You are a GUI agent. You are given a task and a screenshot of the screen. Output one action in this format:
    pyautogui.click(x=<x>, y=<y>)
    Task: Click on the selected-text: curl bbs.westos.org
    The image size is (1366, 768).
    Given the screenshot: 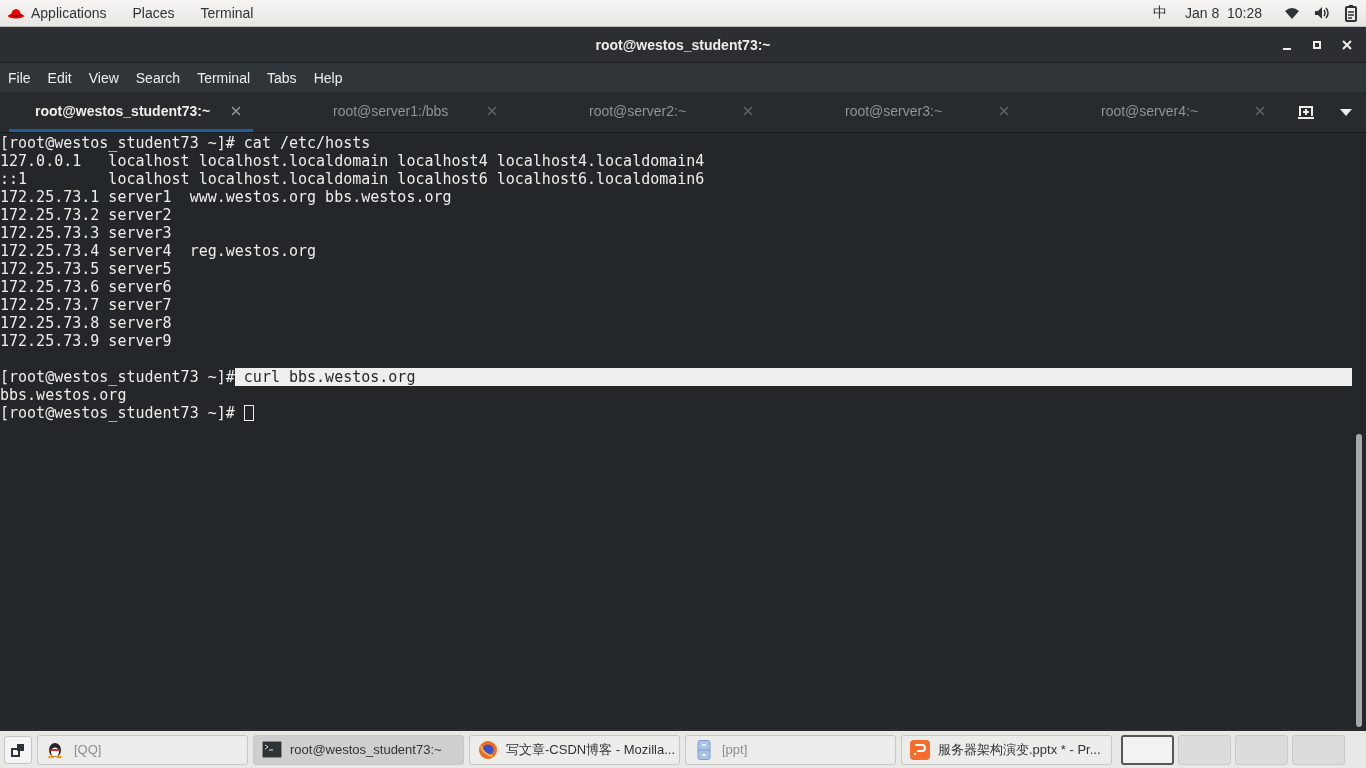 What is the action you would take?
    pyautogui.click(x=793, y=377)
    